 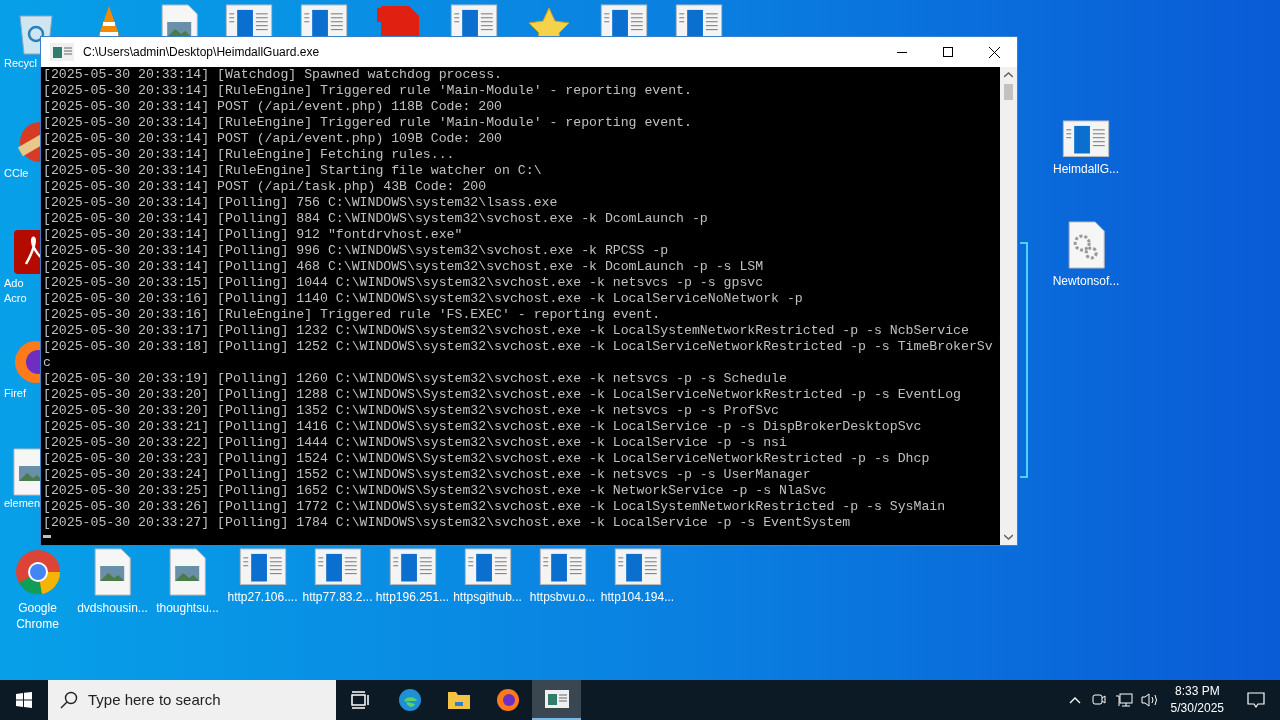 I want to click on console-line: [2025-05-30 20:33:20] [Polling] 1288 C:\WINDOWS\System32\svchost.exe -k LocalServiceNetworkRestricted -p -s EventLog, so click(x=502, y=395).